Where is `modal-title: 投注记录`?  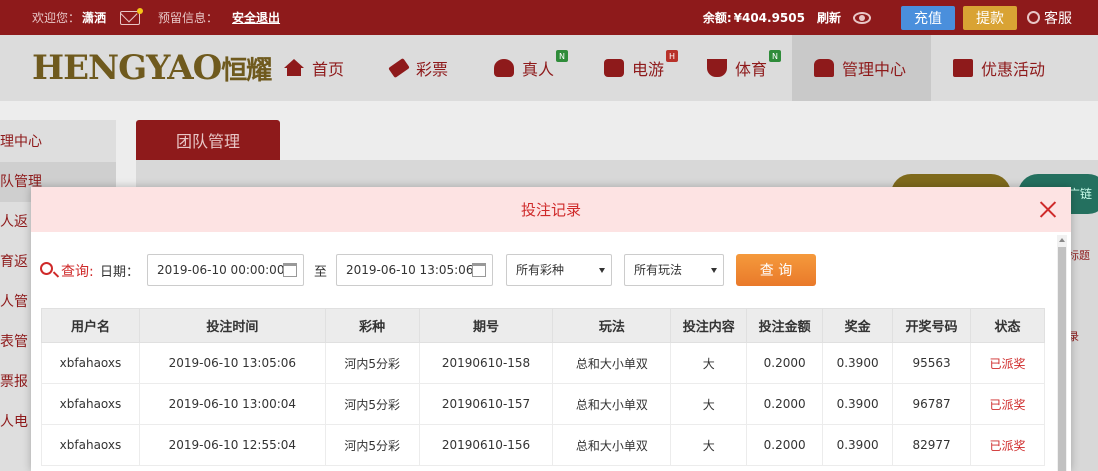 modal-title: 投注记录 is located at coordinates (550, 210).